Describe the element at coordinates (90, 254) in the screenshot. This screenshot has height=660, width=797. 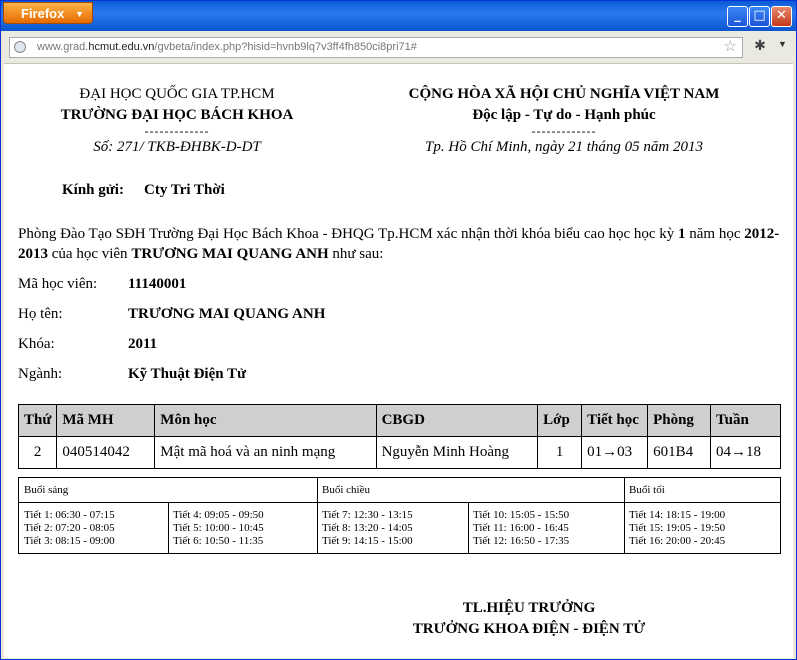
I see `intro-text-3: của học viên` at that location.